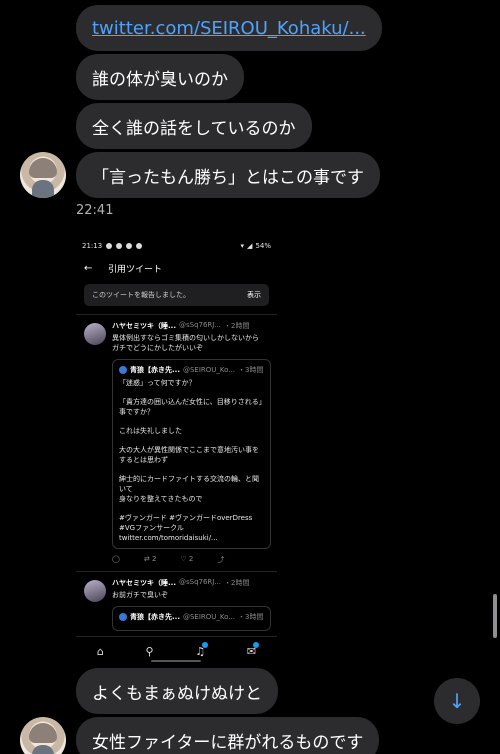 The width and height of the screenshot is (500, 754). Describe the element at coordinates (176, 661) in the screenshot. I see `home-indicator` at that location.